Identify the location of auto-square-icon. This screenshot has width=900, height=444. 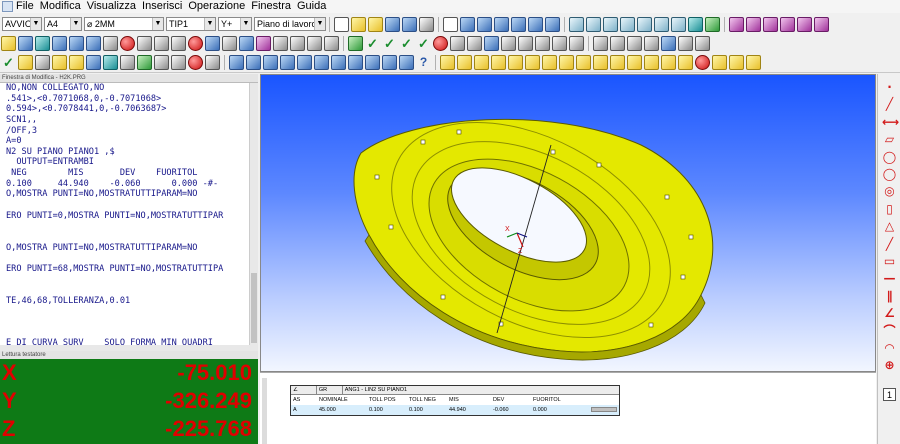
(600, 62).